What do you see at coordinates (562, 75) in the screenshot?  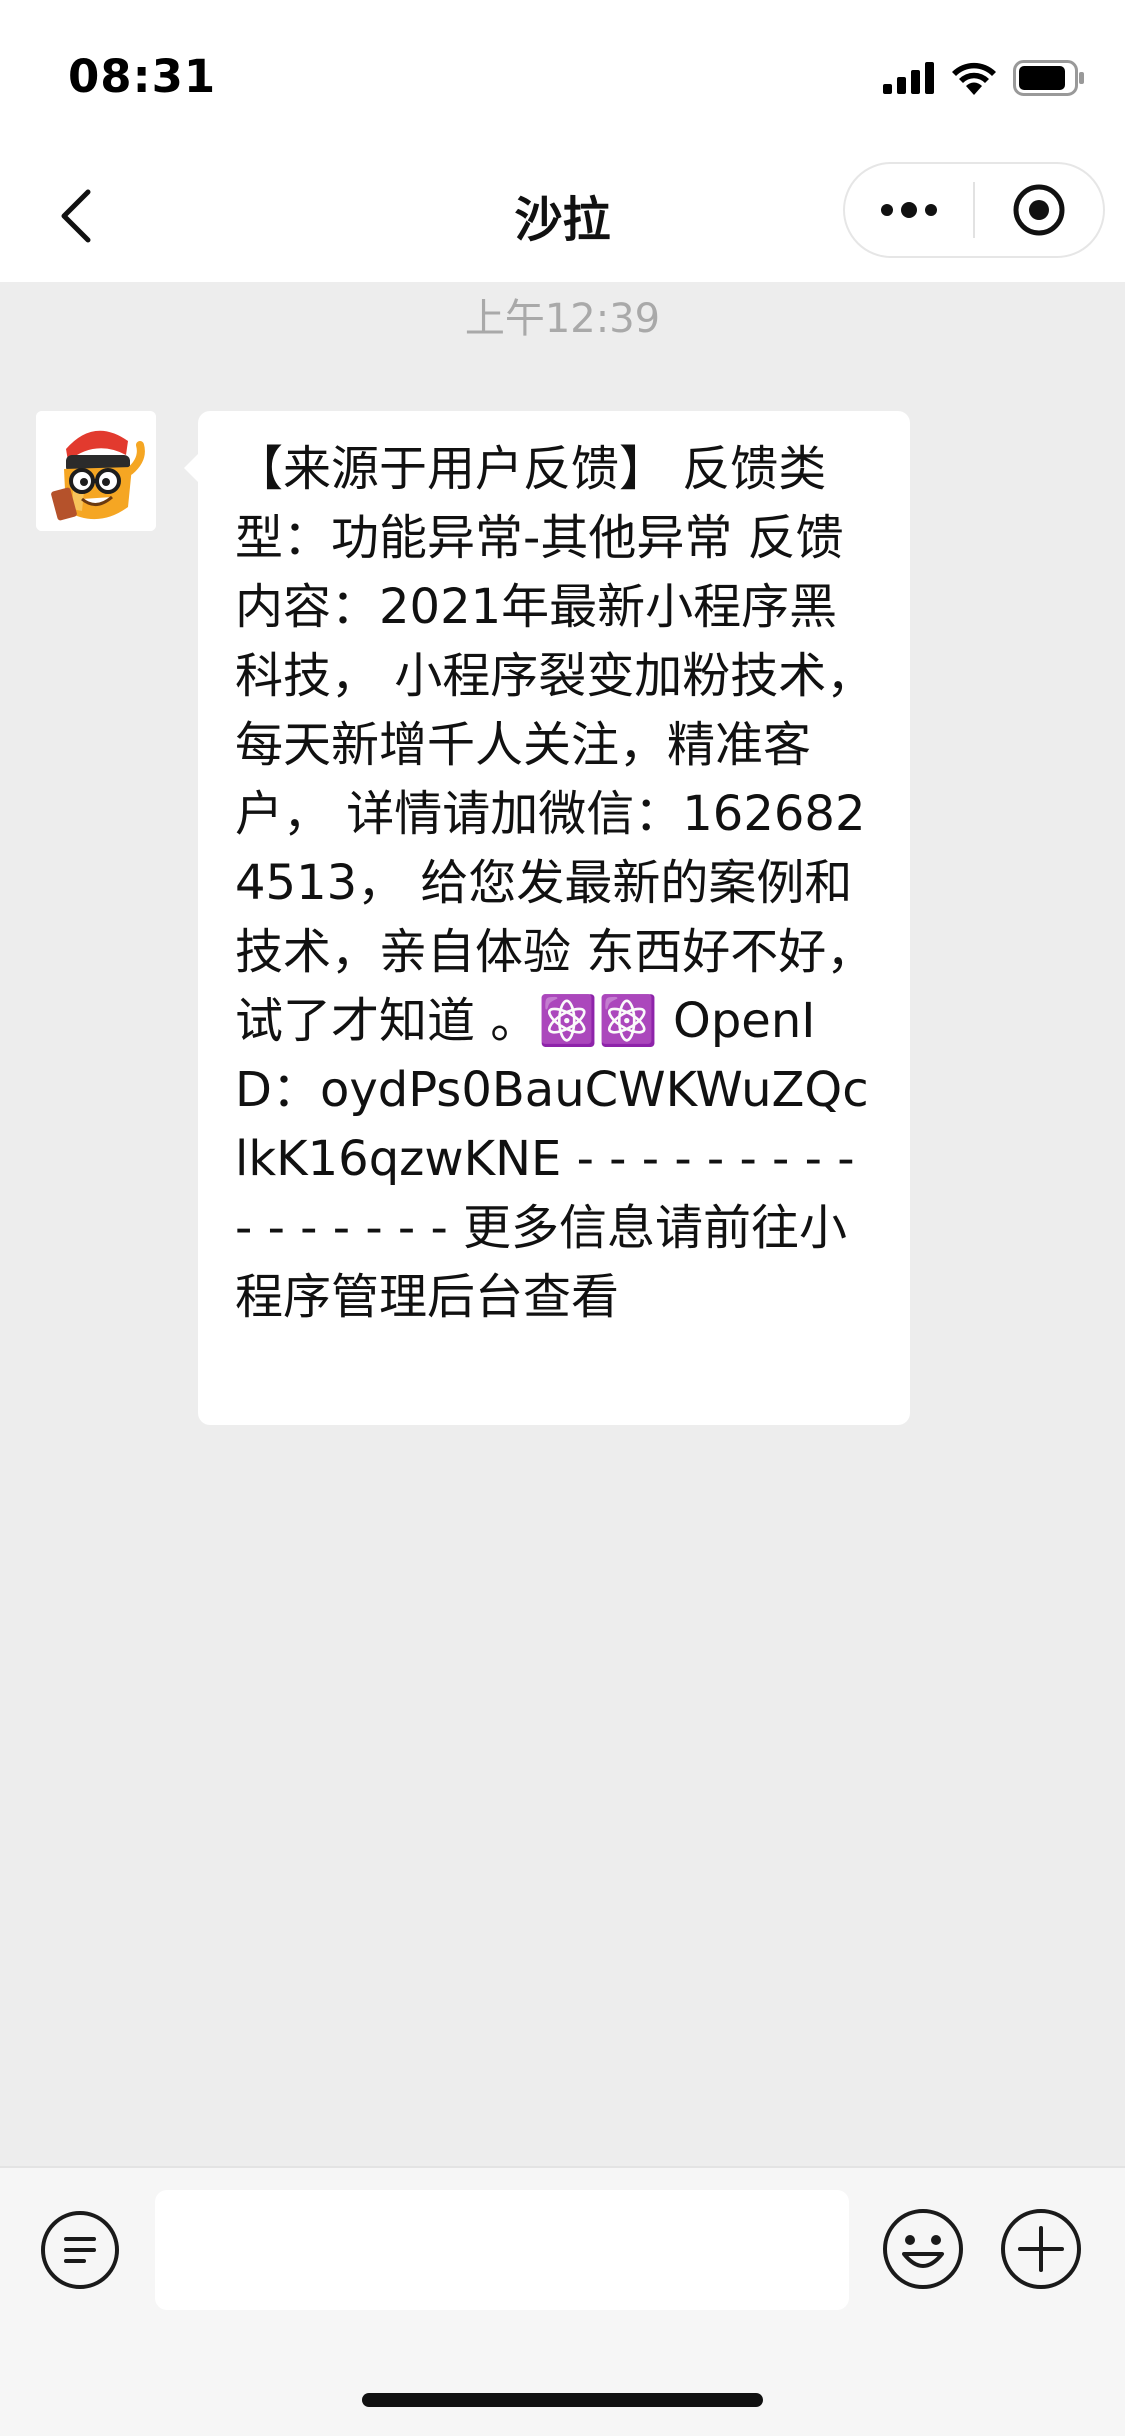 I see `status-bar: 08:31` at bounding box center [562, 75].